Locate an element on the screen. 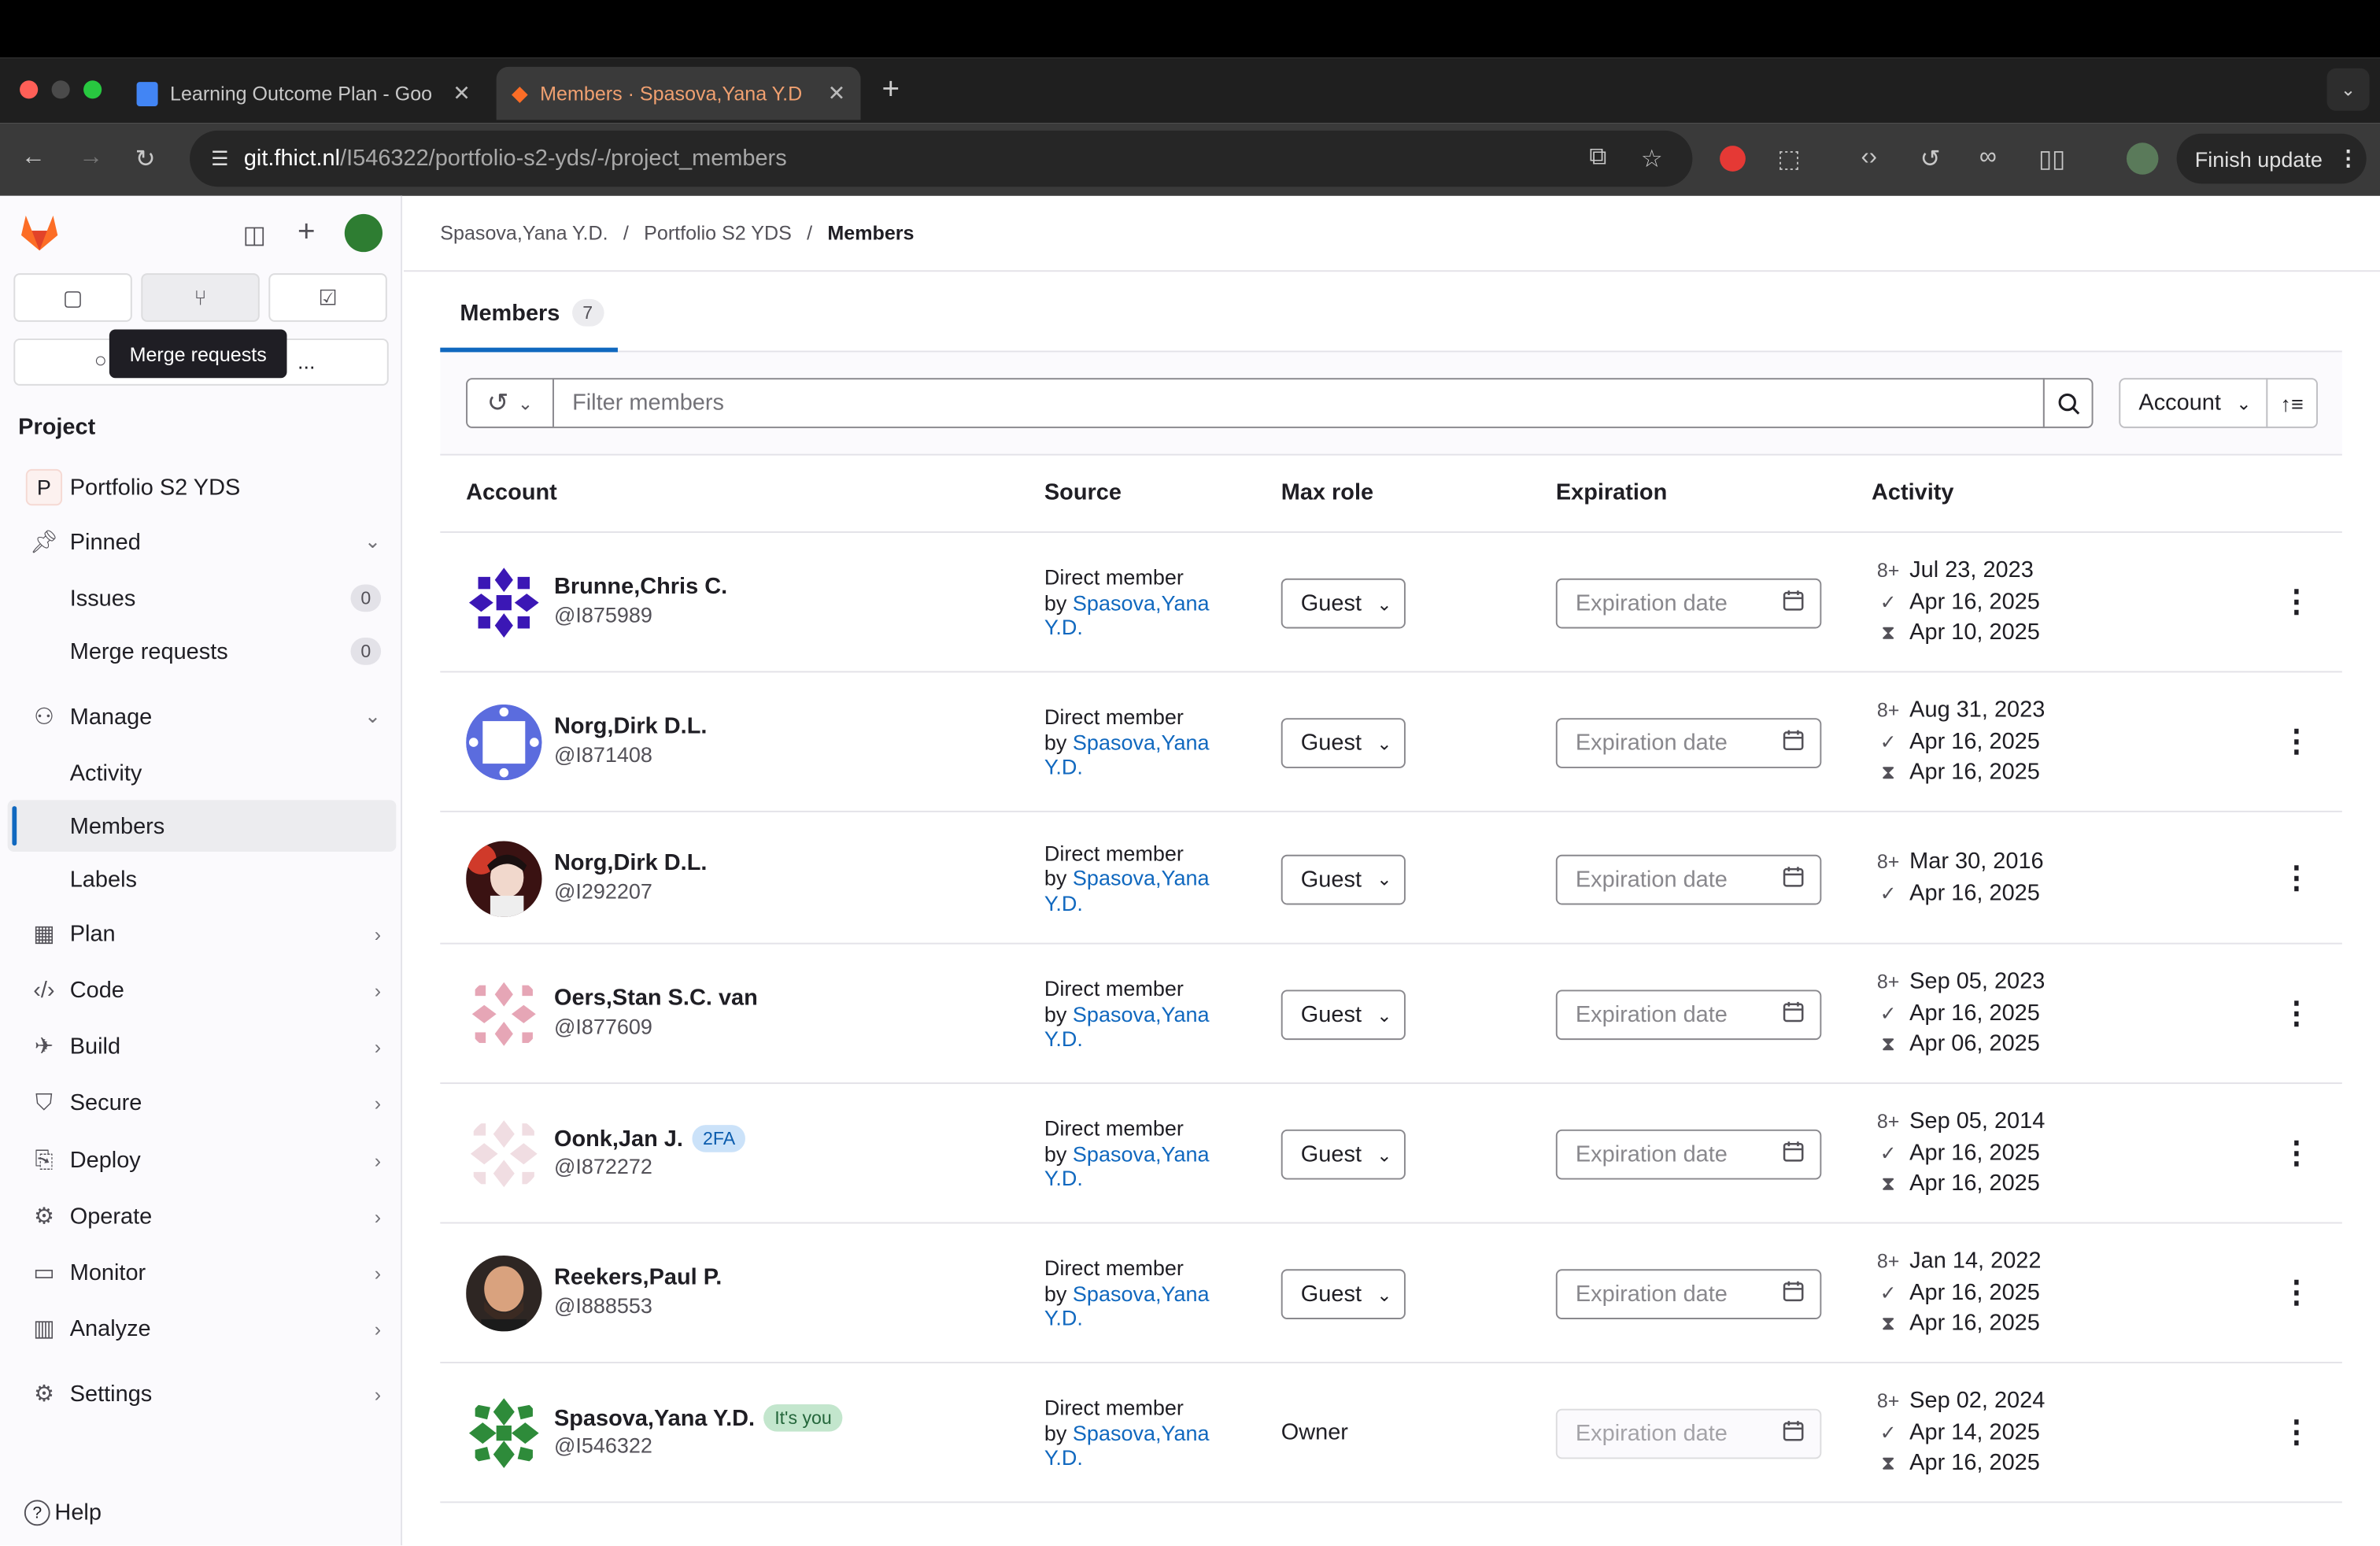  merge-requests-button: ⑂ is located at coordinates (200, 297).